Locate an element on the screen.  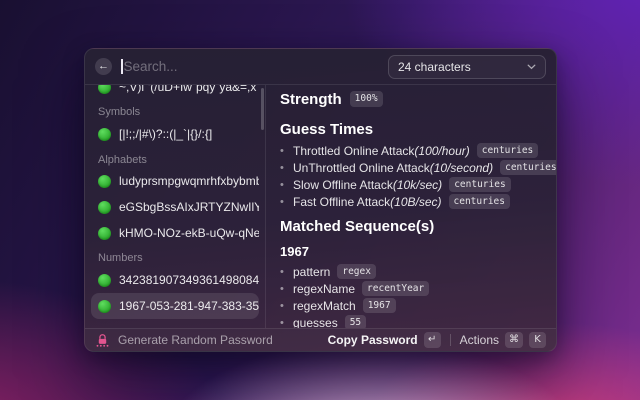
strength-badge: 100% is located at coordinates (366, 99).